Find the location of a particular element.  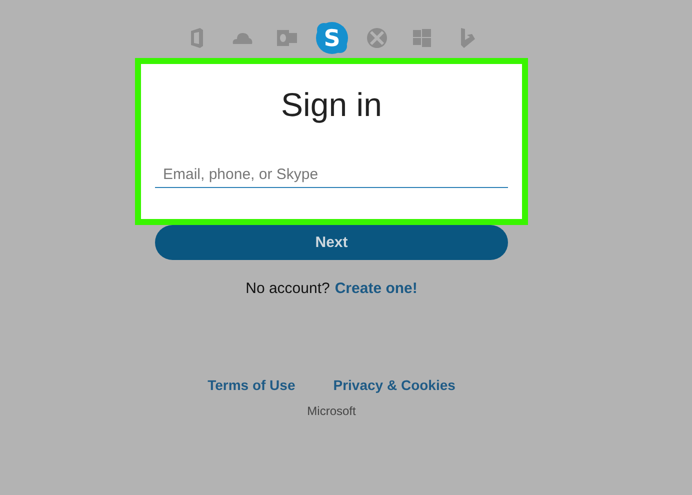

create-account-link: Create one! is located at coordinates (376, 288).